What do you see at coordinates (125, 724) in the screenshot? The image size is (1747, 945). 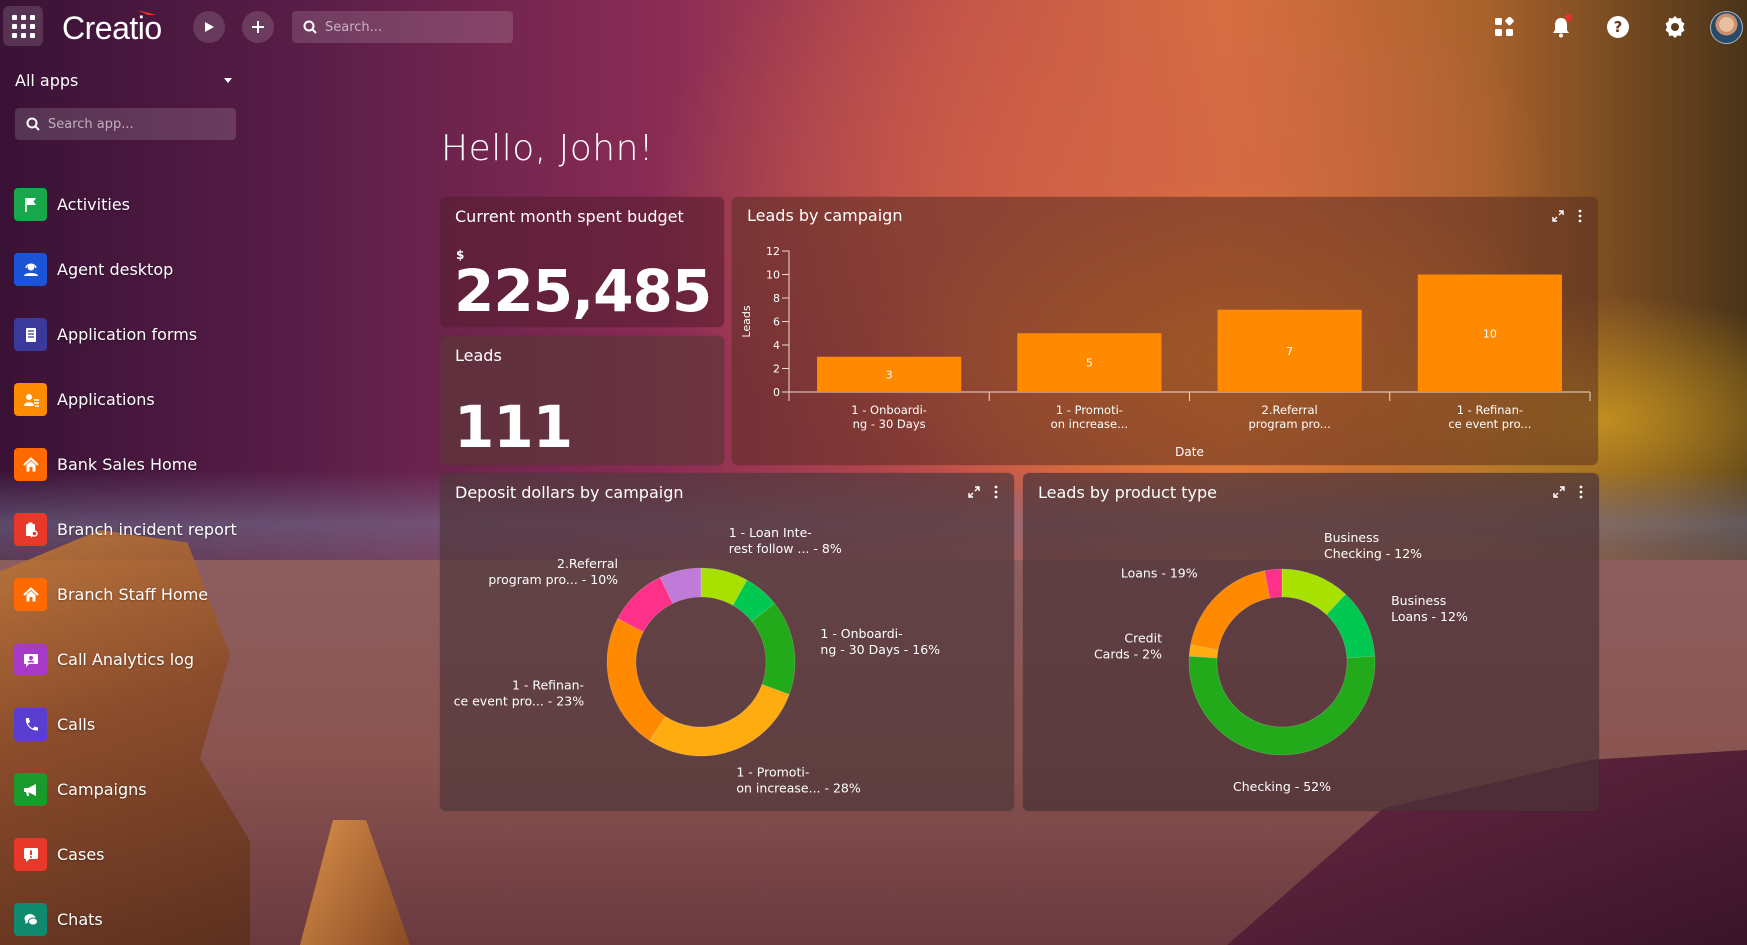 I see `sidebar-app-item: Calls` at bounding box center [125, 724].